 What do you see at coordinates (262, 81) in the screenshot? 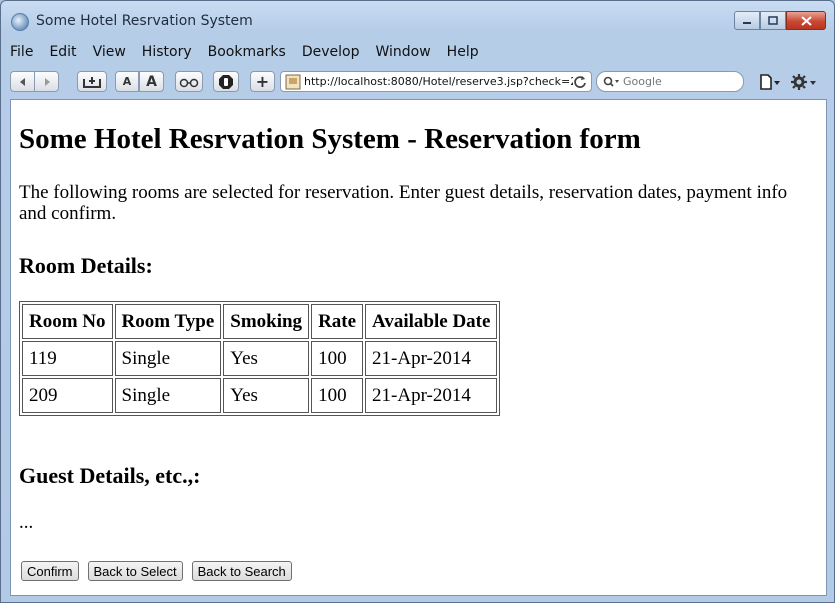
I see `new-tab-button: +` at bounding box center [262, 81].